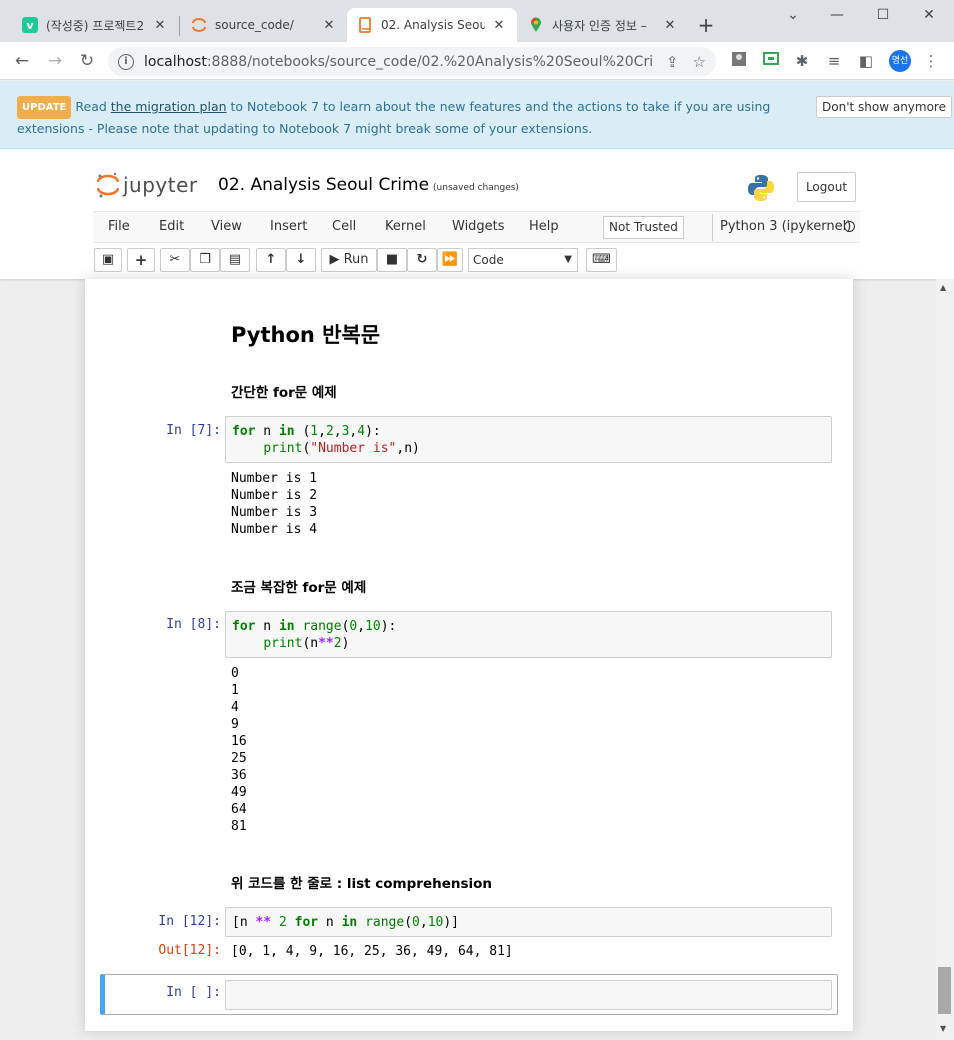 The width and height of the screenshot is (954, 1040). I want to click on extensions-puzzle-icon: ✱, so click(802, 61).